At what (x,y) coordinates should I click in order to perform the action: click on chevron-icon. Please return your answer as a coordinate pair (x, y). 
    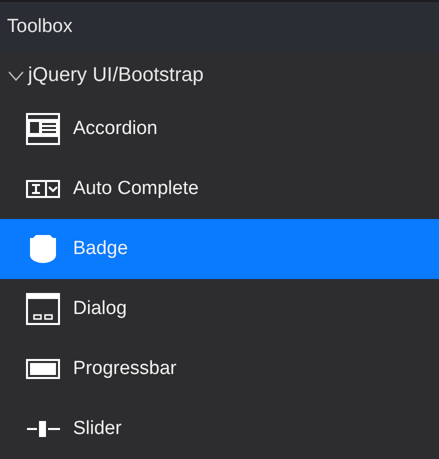
    Looking at the image, I should click on (16, 75).